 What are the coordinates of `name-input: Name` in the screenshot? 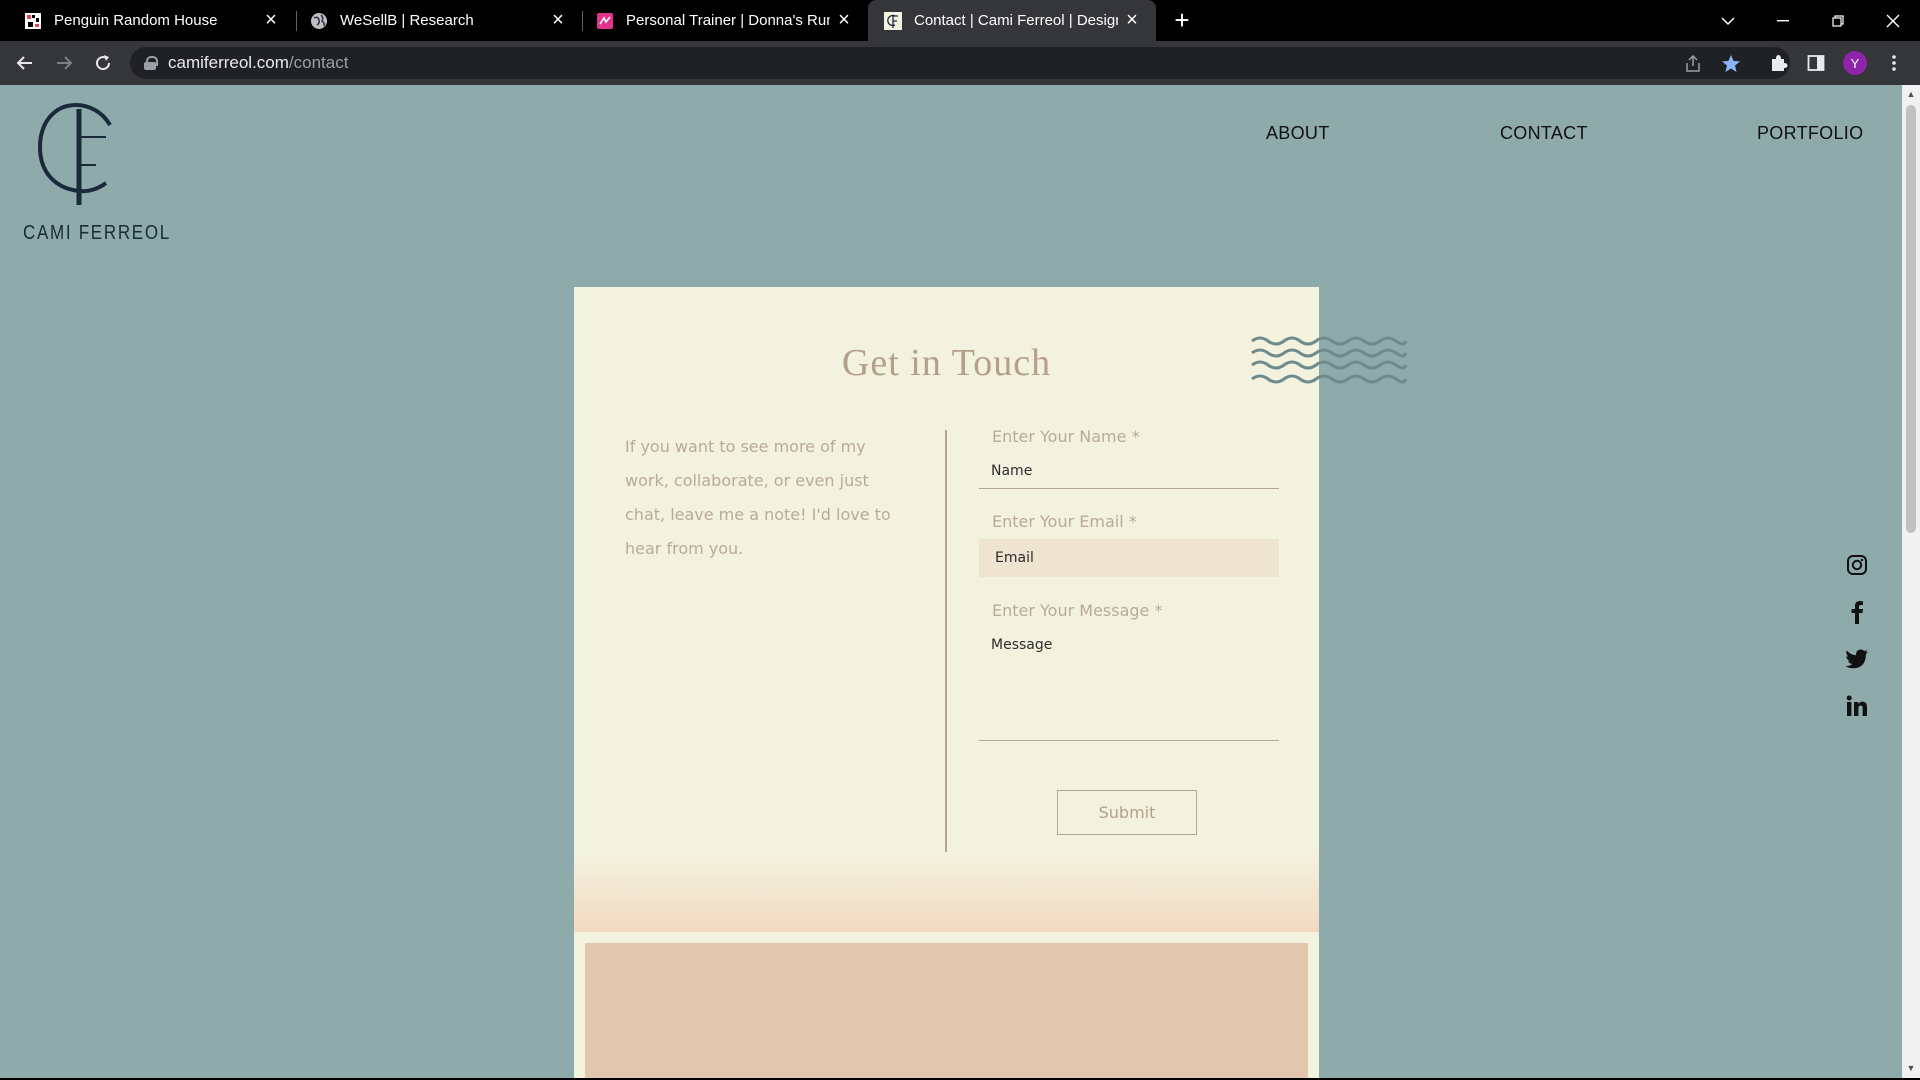 It's located at (1129, 471).